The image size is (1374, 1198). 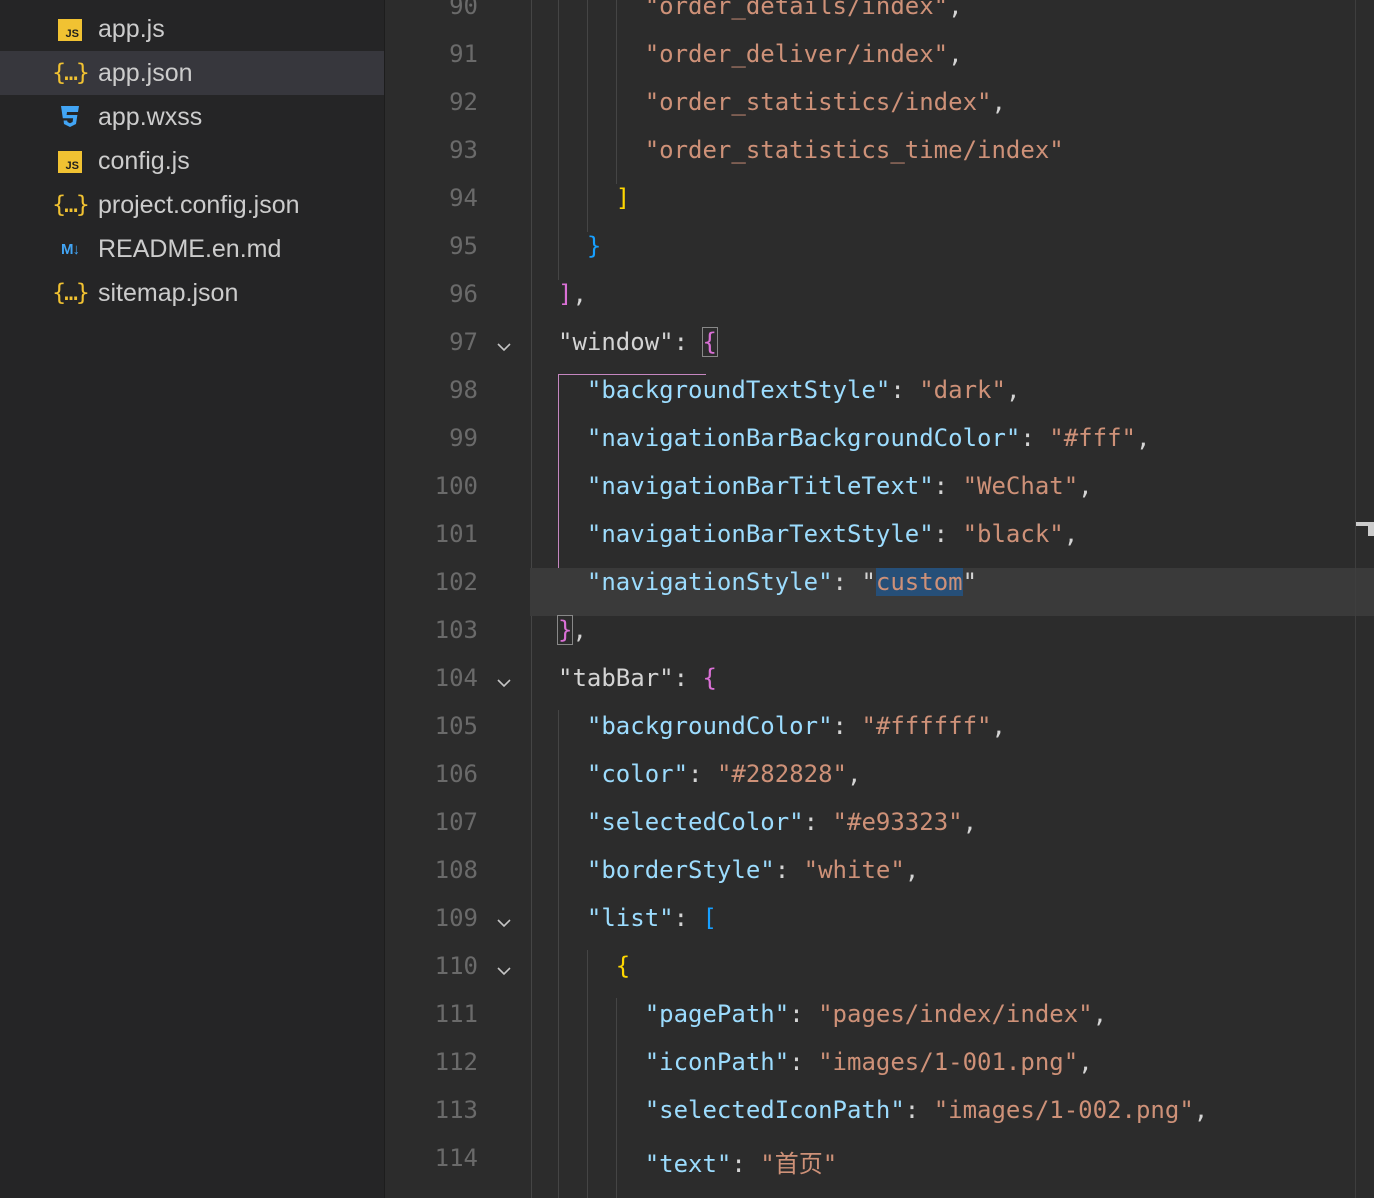 What do you see at coordinates (192, 29) in the screenshot?
I see `file-item-app-js: JS app.js` at bounding box center [192, 29].